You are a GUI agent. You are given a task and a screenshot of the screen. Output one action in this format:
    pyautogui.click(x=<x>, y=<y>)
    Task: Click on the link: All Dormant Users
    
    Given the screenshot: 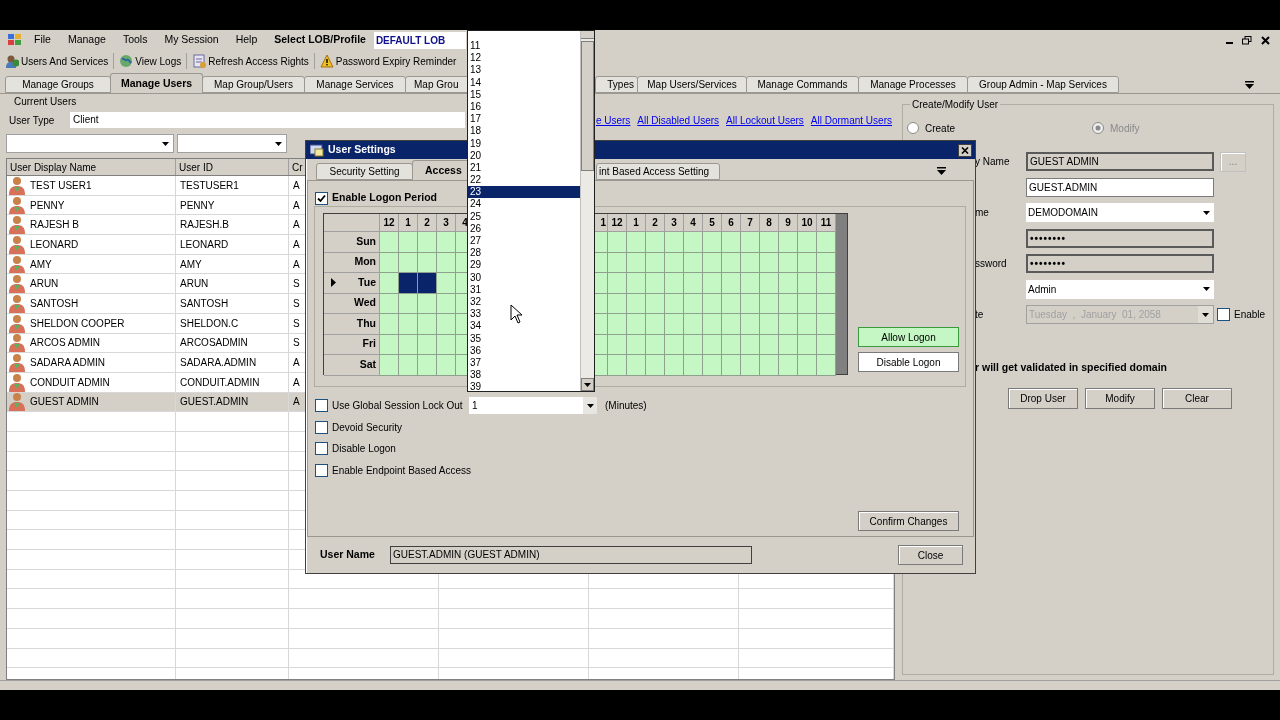 What is the action you would take?
    pyautogui.click(x=851, y=120)
    